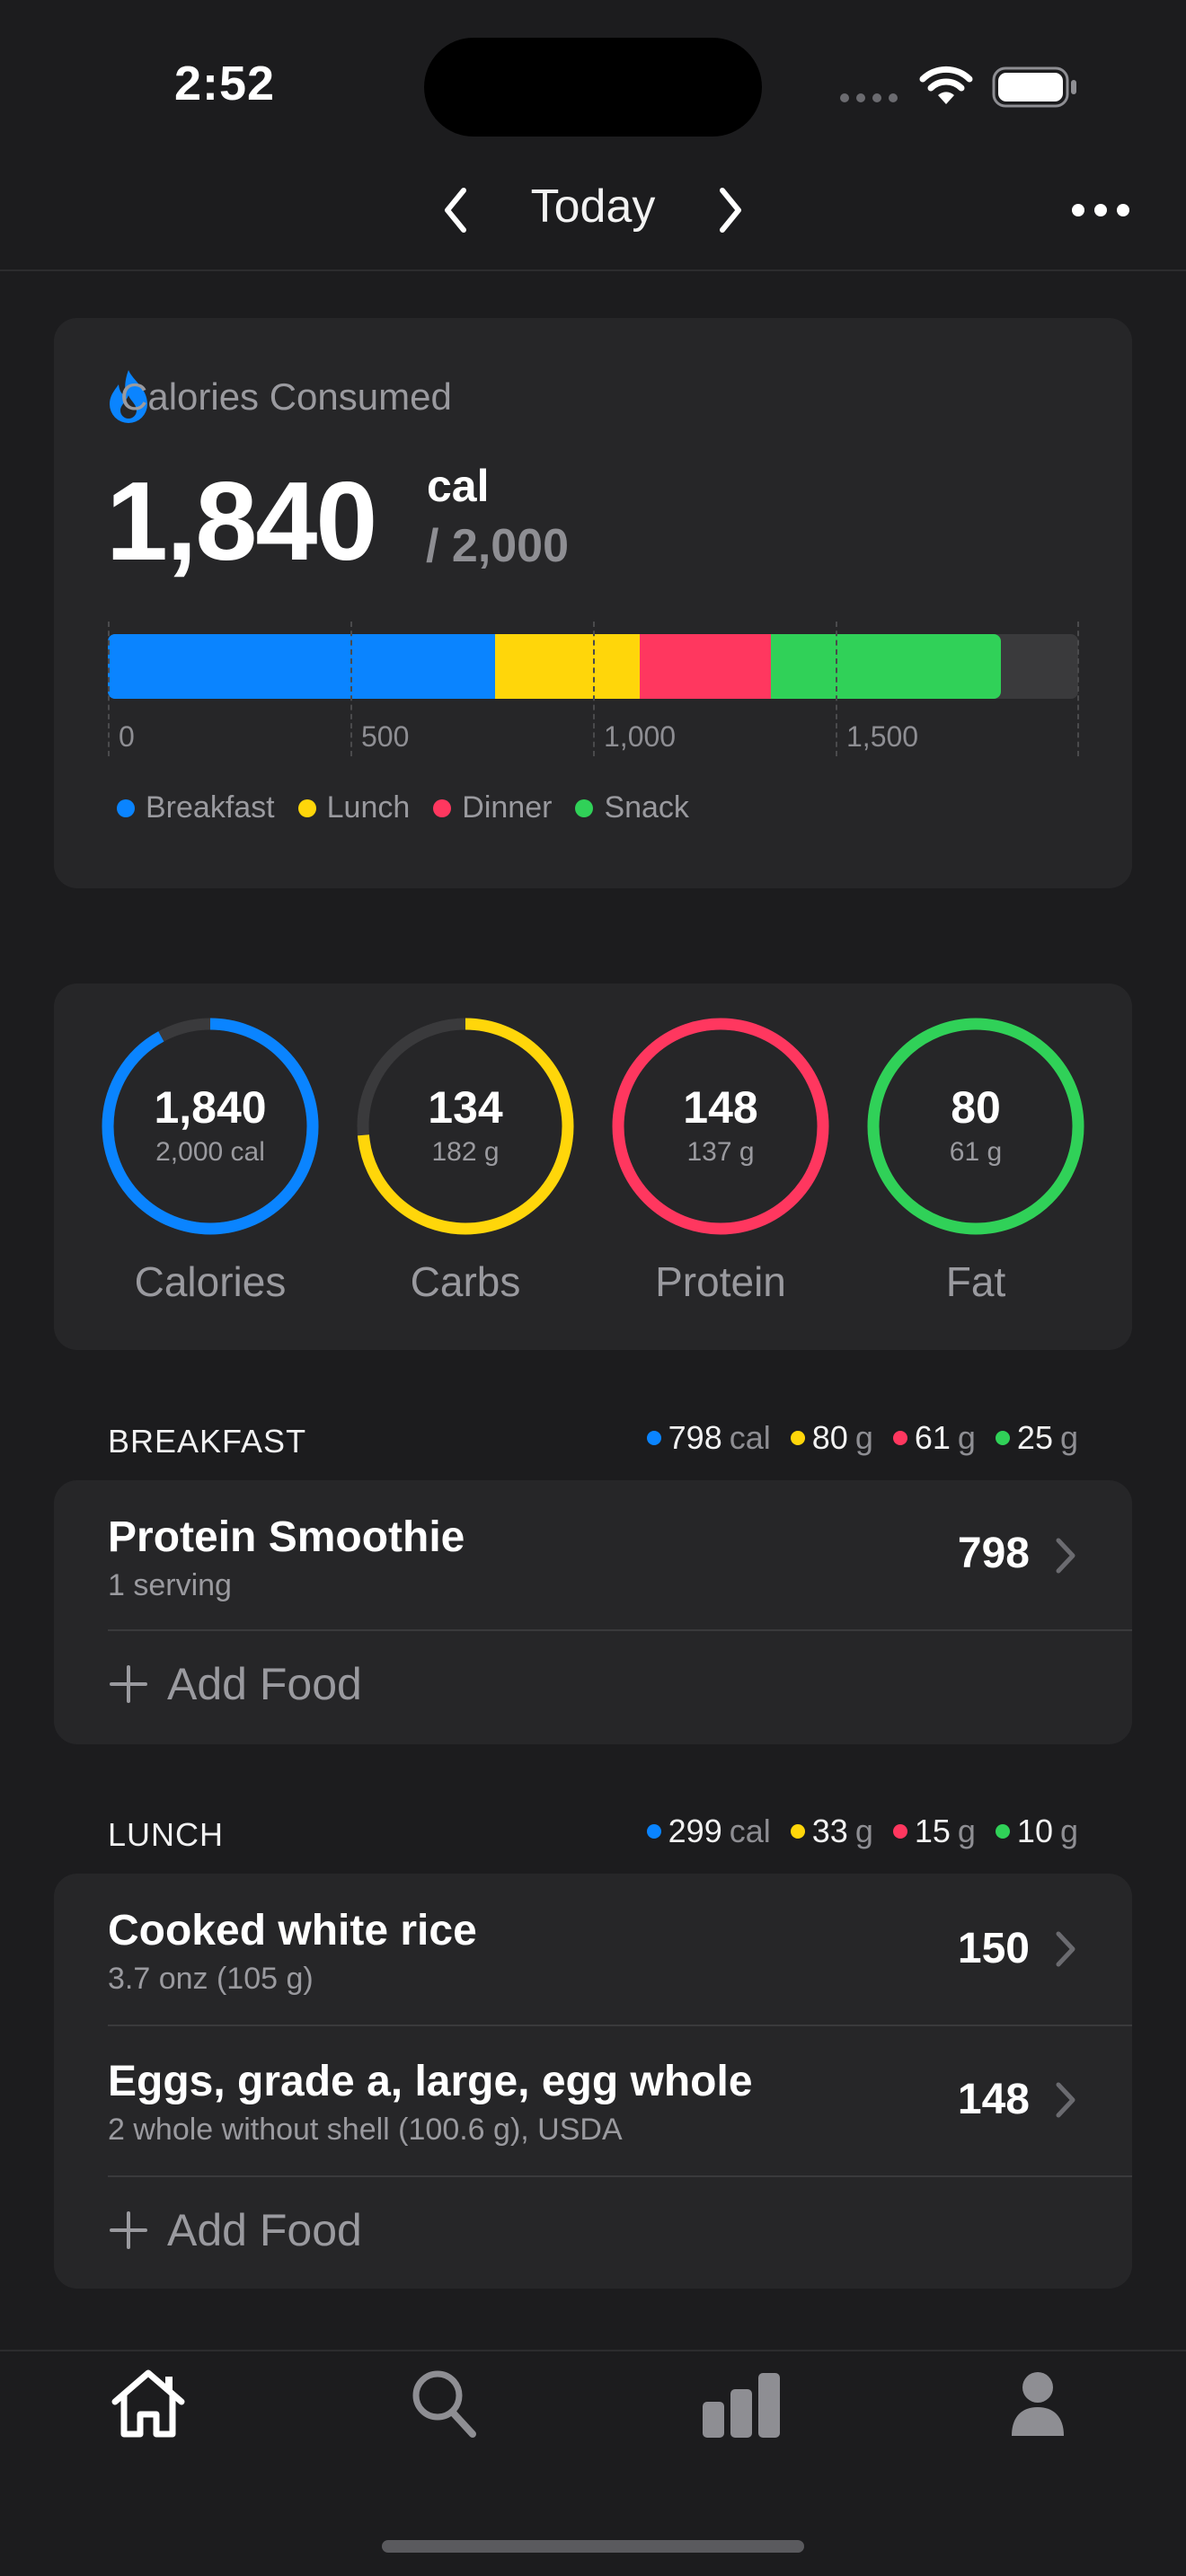  Describe the element at coordinates (210, 1281) in the screenshot. I see `ring-label-calories: Calories` at that location.